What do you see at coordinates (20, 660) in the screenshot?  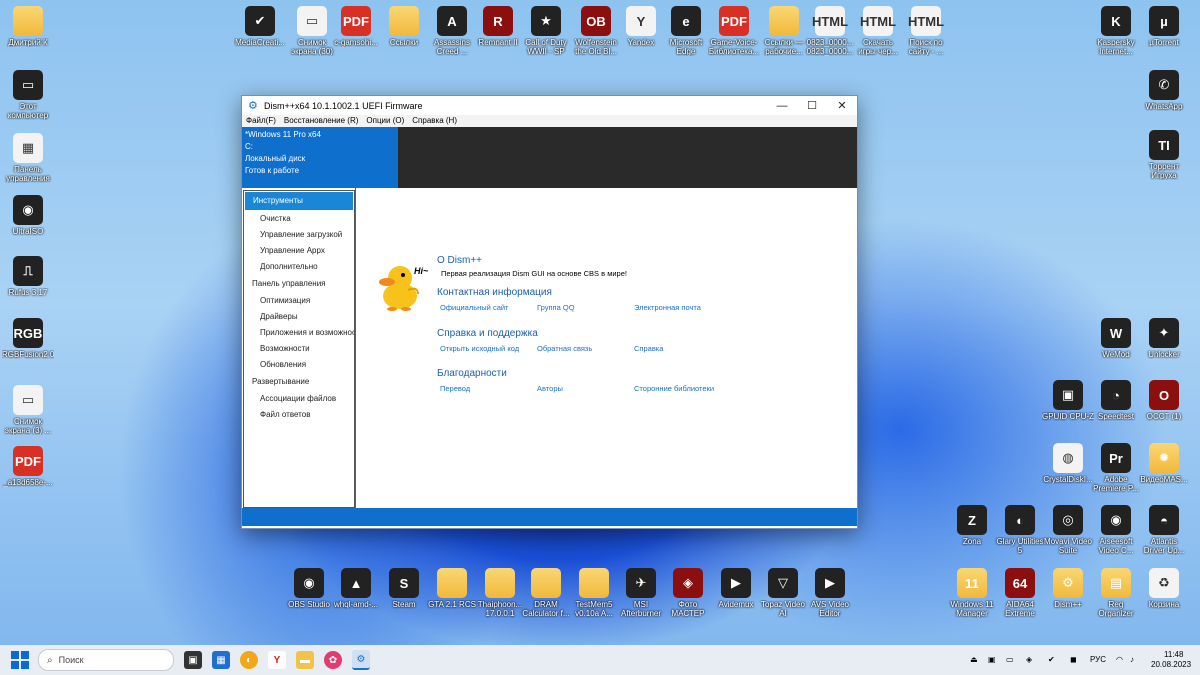 I see `start-button` at bounding box center [20, 660].